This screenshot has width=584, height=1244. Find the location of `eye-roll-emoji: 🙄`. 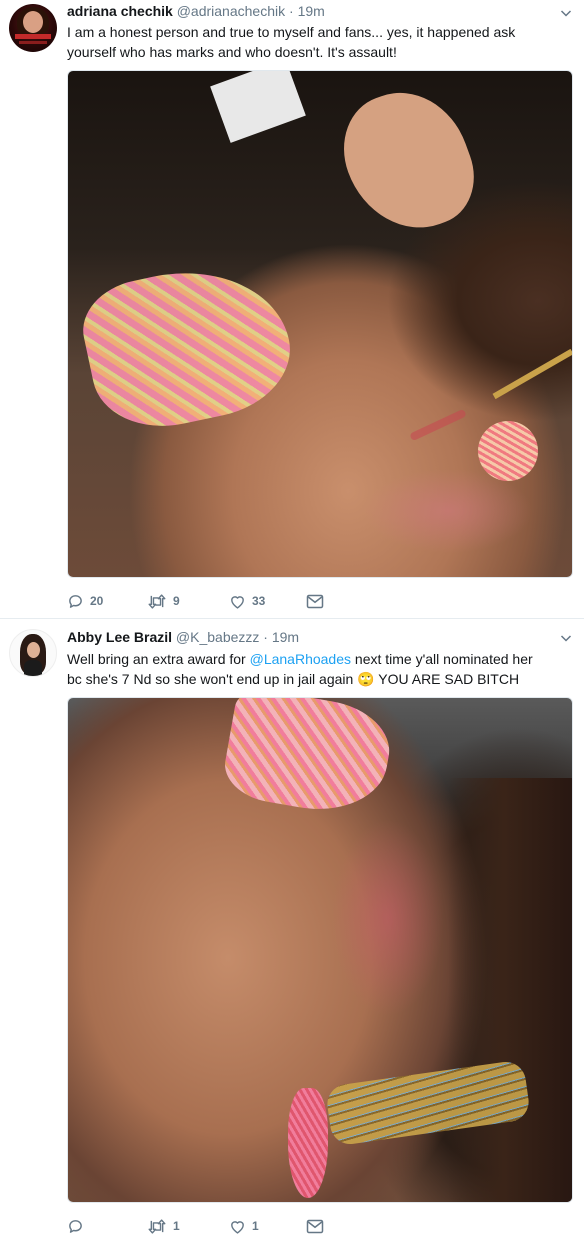

eye-roll-emoji: 🙄 is located at coordinates (366, 679).